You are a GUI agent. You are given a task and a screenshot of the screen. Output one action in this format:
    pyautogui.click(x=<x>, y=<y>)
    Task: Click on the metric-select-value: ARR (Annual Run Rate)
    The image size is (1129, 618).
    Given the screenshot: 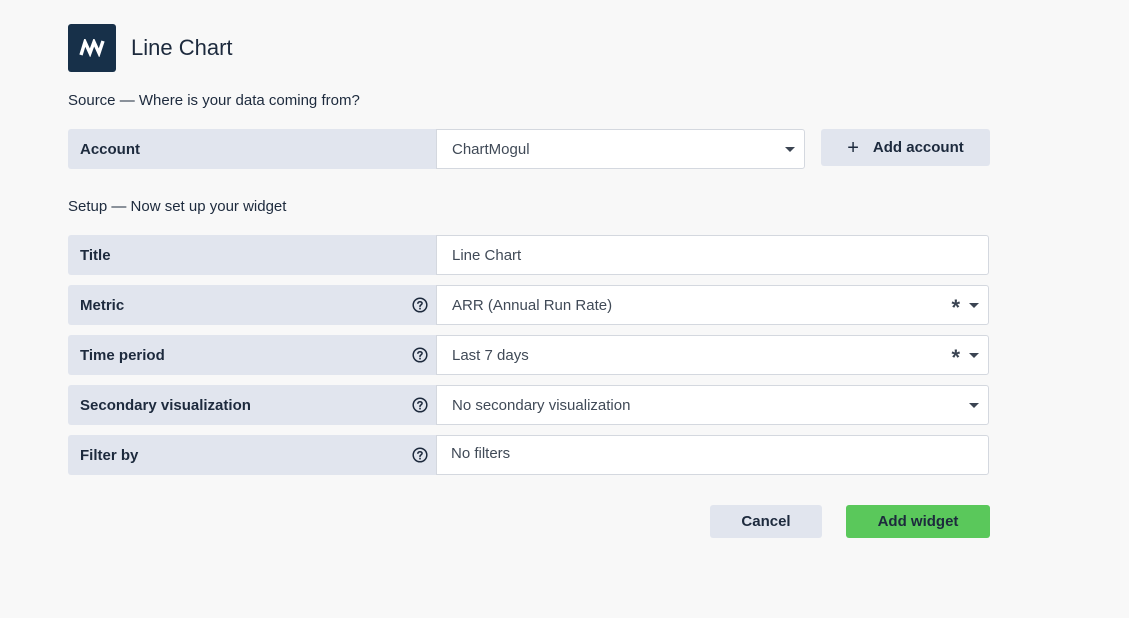 What is the action you would take?
    pyautogui.click(x=532, y=305)
    